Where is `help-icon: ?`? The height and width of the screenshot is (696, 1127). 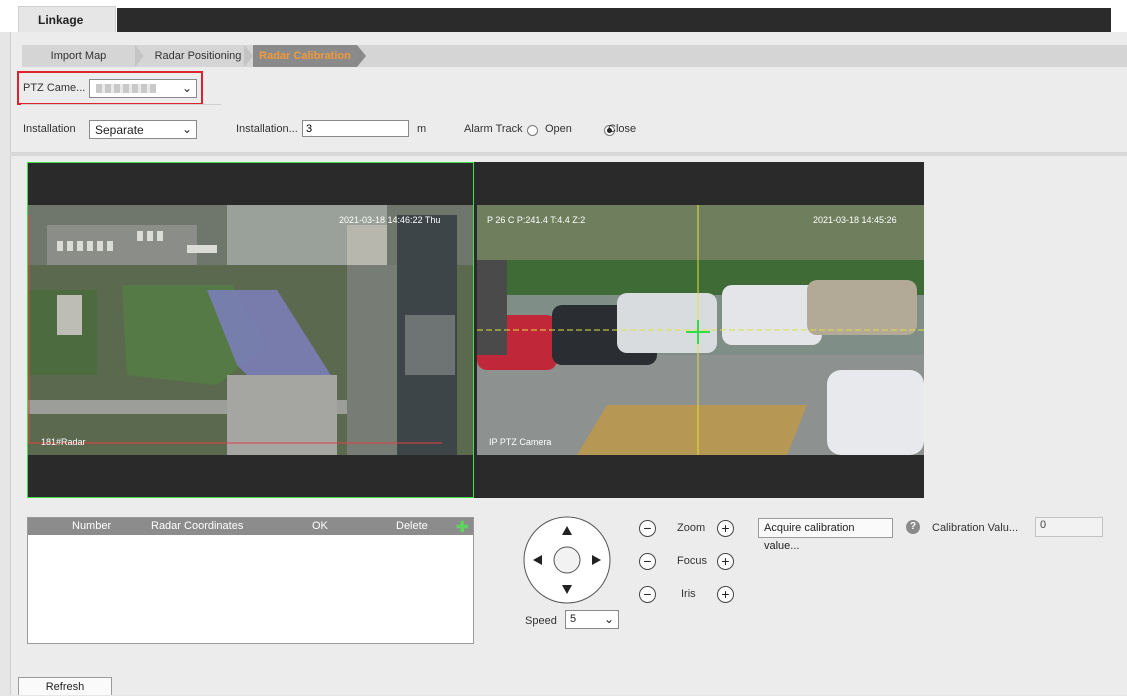 help-icon: ? is located at coordinates (913, 527).